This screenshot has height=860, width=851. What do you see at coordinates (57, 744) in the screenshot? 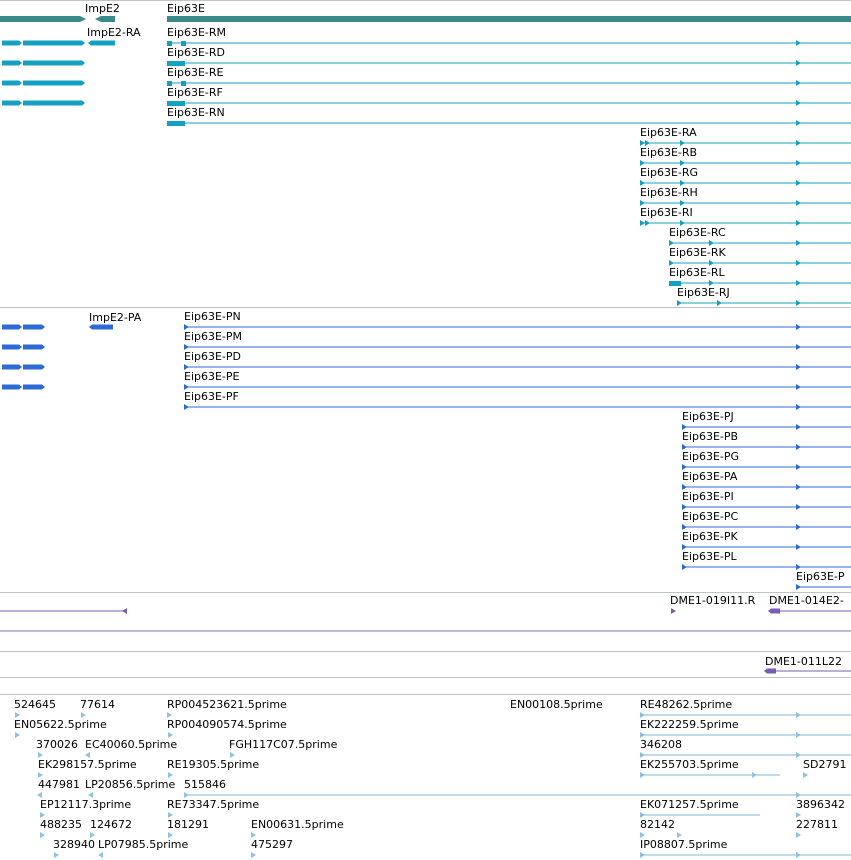
I see `est-label: 370026` at bounding box center [57, 744].